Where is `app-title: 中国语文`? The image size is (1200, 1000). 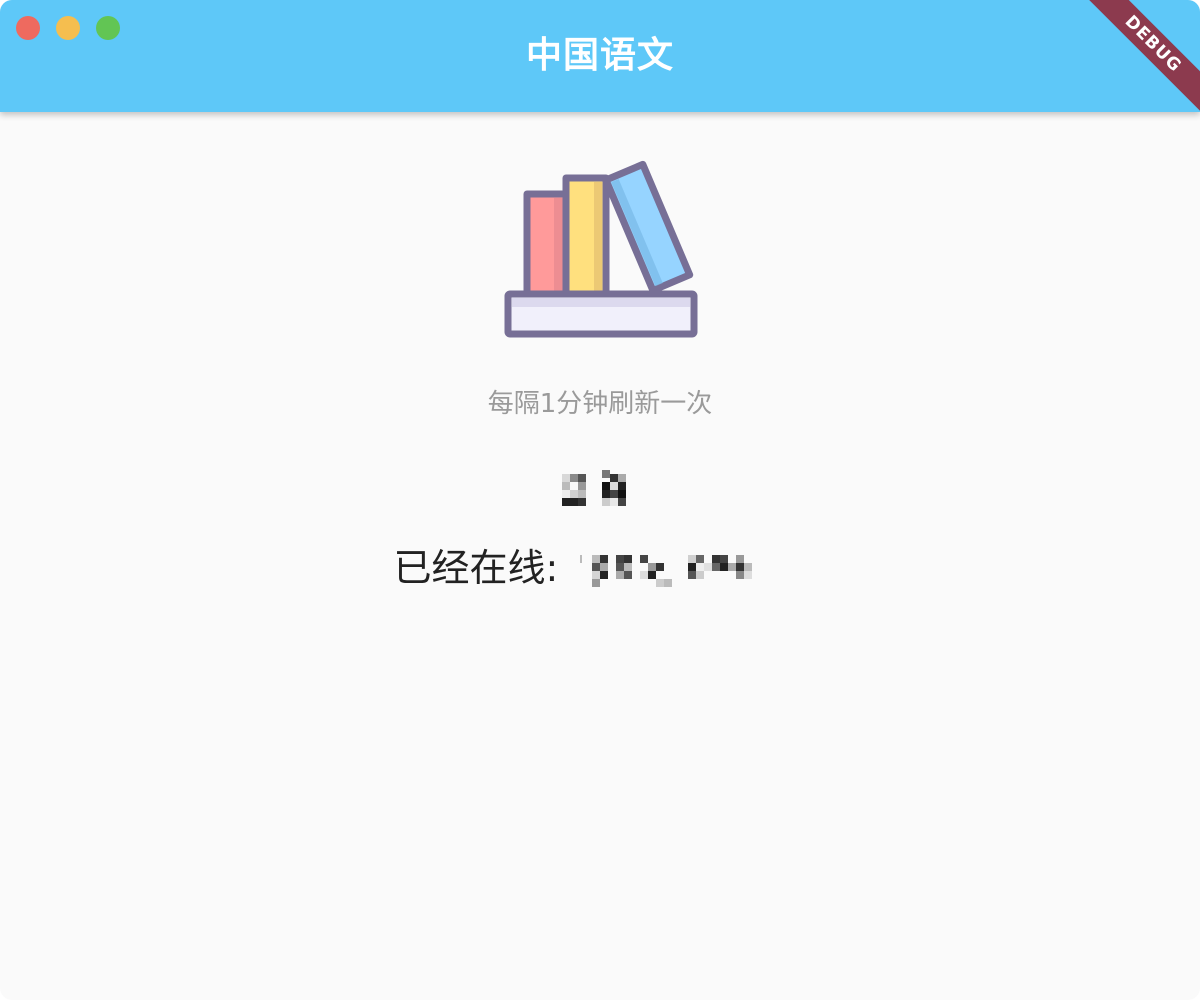
app-title: 中国语文 is located at coordinates (599, 55).